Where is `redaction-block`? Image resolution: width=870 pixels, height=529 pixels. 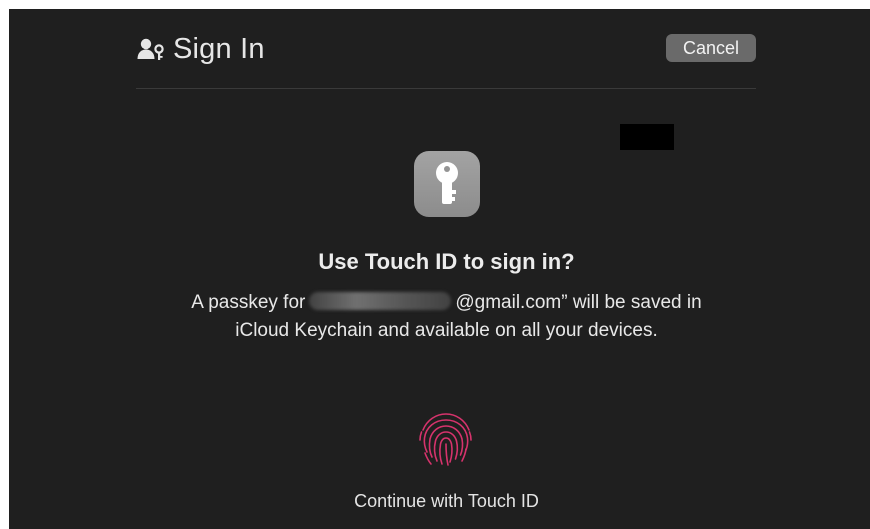 redaction-block is located at coordinates (647, 137).